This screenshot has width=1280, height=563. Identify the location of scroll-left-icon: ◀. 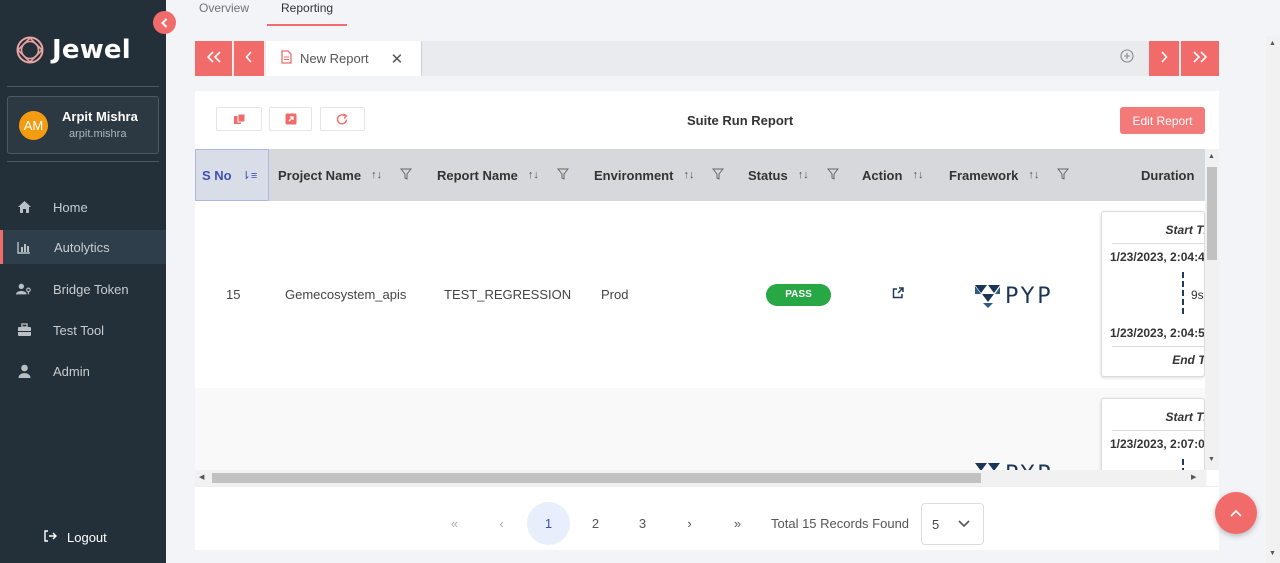
(201, 477).